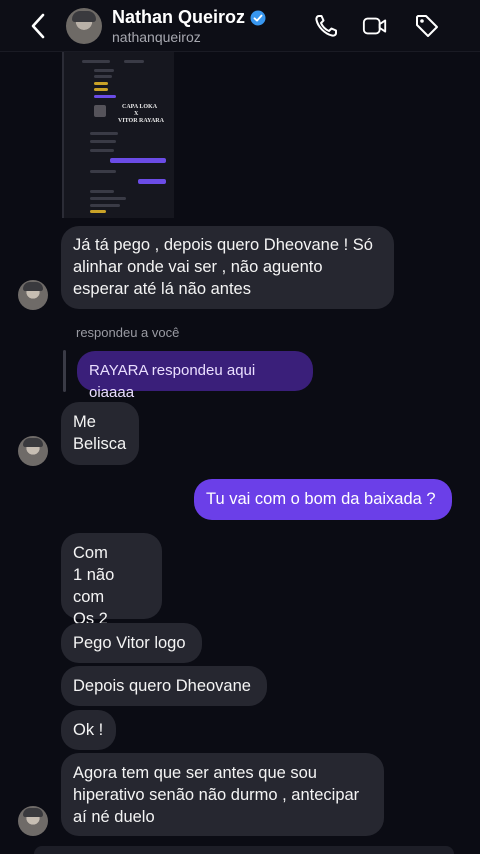  Describe the element at coordinates (39, 26) in the screenshot. I see `back-icon` at that location.